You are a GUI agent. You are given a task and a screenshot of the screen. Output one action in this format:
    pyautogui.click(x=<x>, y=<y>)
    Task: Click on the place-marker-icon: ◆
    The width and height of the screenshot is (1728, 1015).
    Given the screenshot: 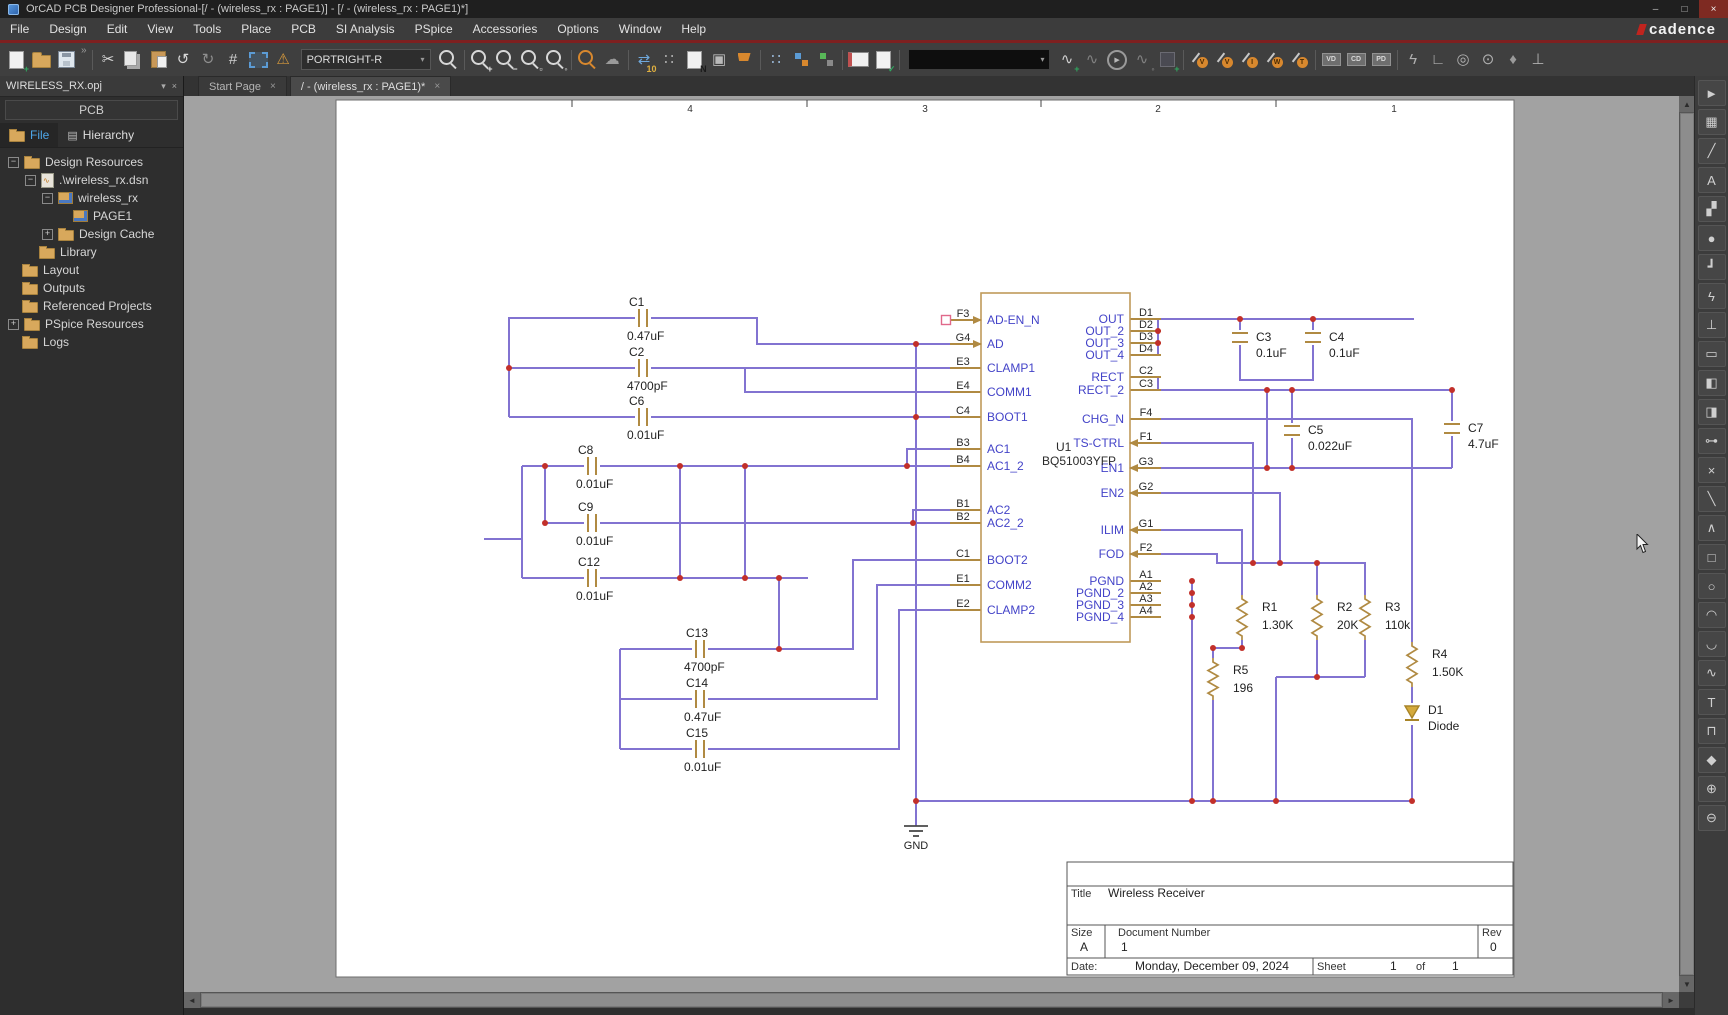 What is the action you would take?
    pyautogui.click(x=1711, y=760)
    